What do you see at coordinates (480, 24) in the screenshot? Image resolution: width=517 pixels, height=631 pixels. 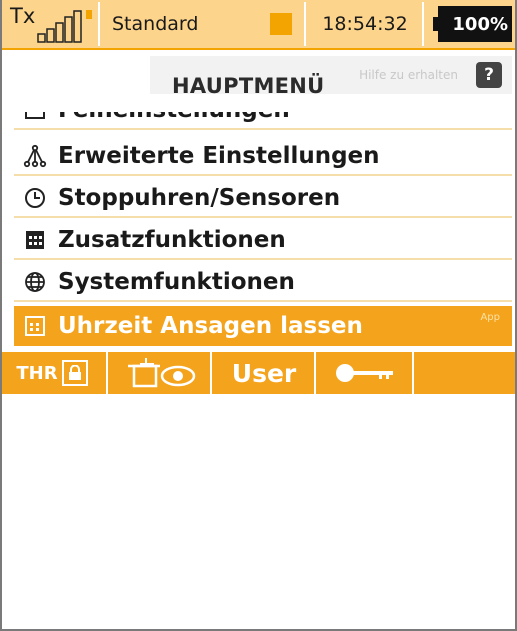 I see `battery-percent: 100%` at bounding box center [480, 24].